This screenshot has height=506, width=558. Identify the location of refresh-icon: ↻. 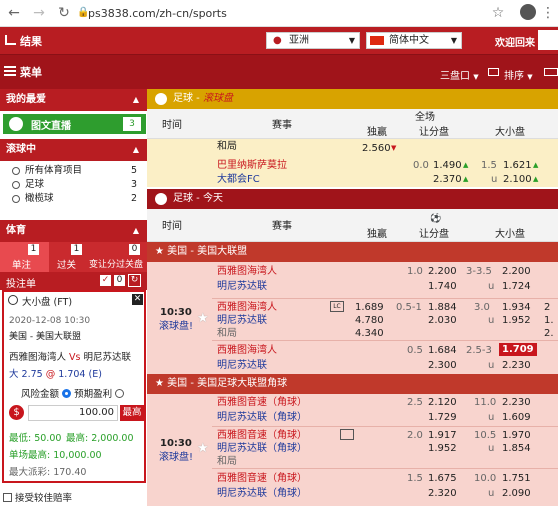
(134, 280).